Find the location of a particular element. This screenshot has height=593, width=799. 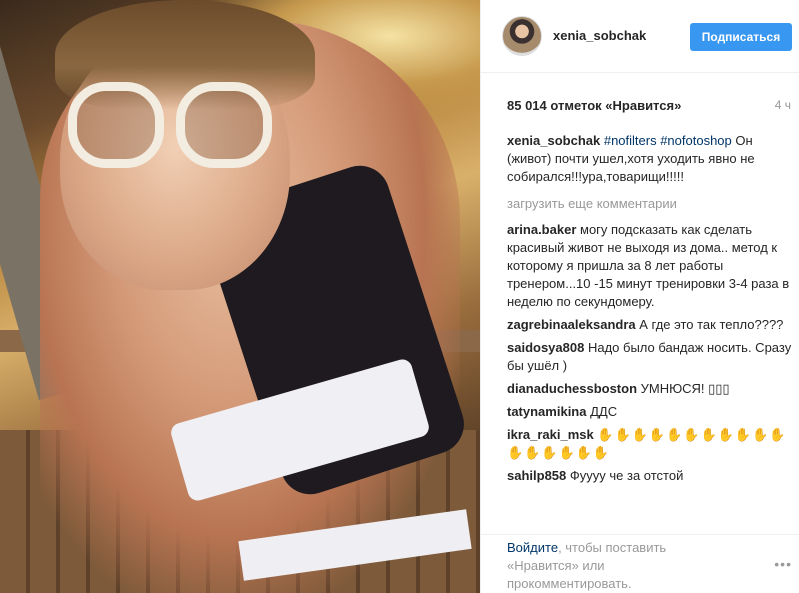

list-item: tatynamikina ДДС is located at coordinates (651, 412).